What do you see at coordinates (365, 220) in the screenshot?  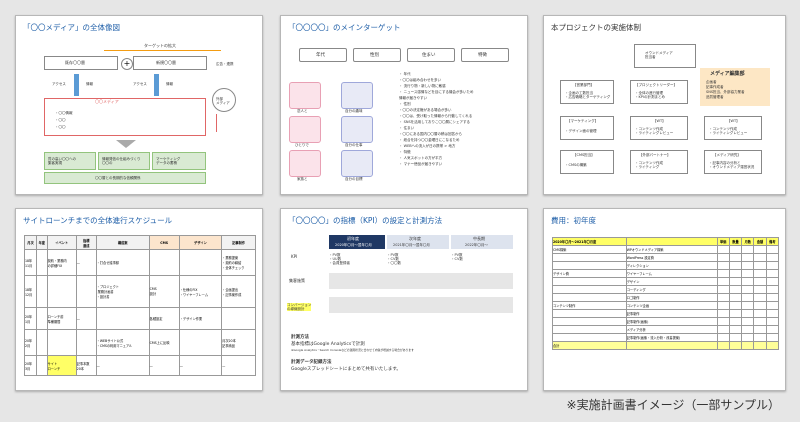 I see `slide-title: 「〇〇〇〇」の指標（KPI）の設定と計測方法` at bounding box center [365, 220].